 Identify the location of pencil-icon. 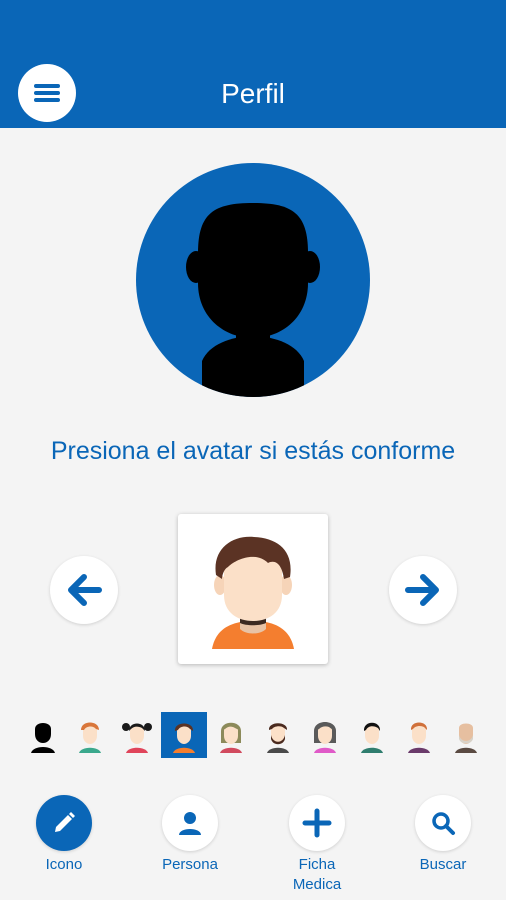
(65, 822).